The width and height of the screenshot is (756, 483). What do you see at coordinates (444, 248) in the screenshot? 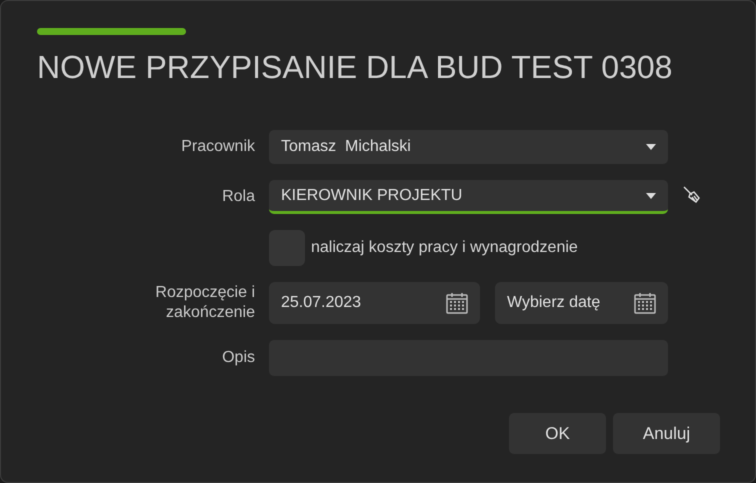
I see `checkbox-label: naliczaj koszty pracy i wynagrodzenie` at bounding box center [444, 248].